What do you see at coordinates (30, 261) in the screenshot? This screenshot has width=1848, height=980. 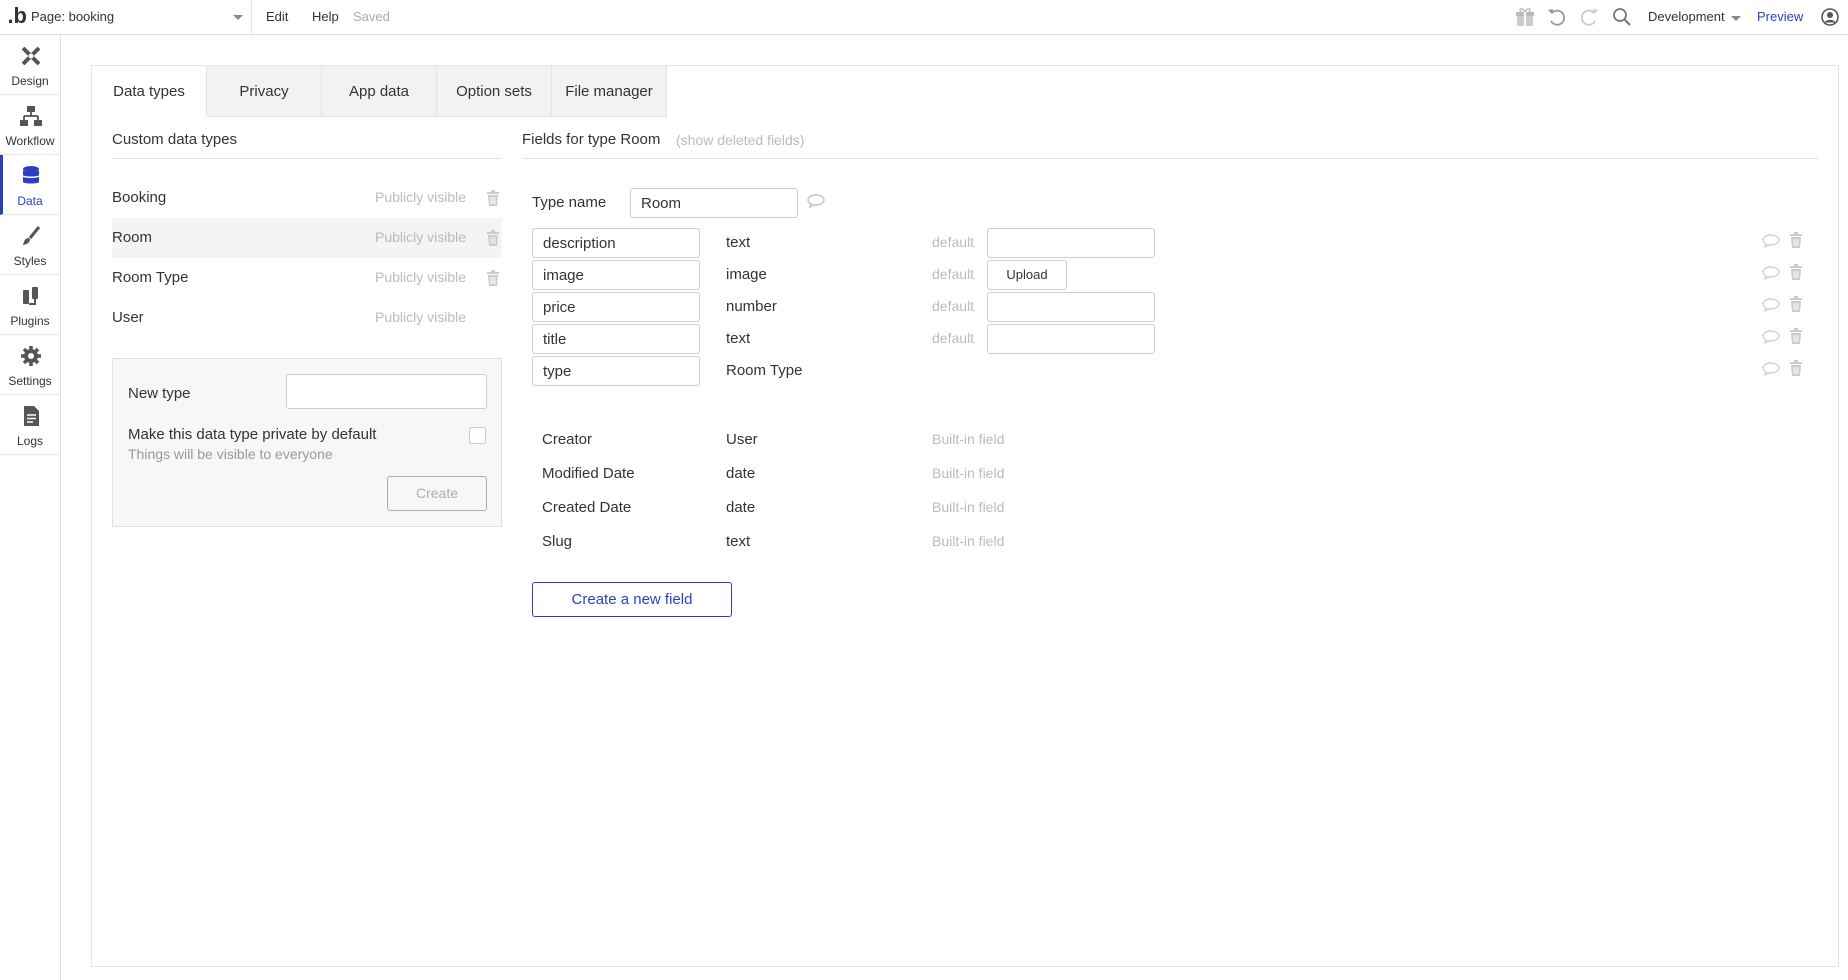 I see `nav-label: Styles` at bounding box center [30, 261].